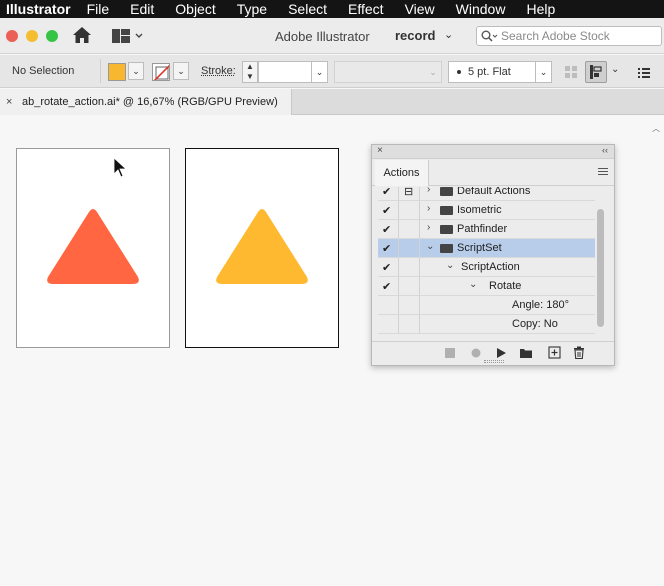 The image size is (664, 586). I want to click on action-set-label: Pathfinder, so click(482, 229).